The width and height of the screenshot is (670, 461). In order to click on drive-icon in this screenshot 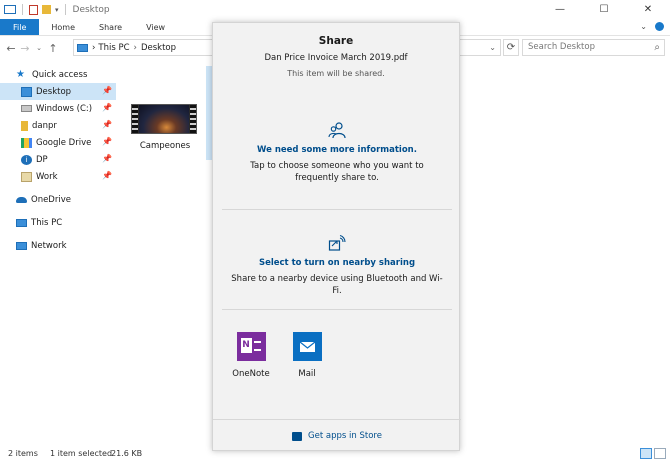, I will do `click(26, 108)`.